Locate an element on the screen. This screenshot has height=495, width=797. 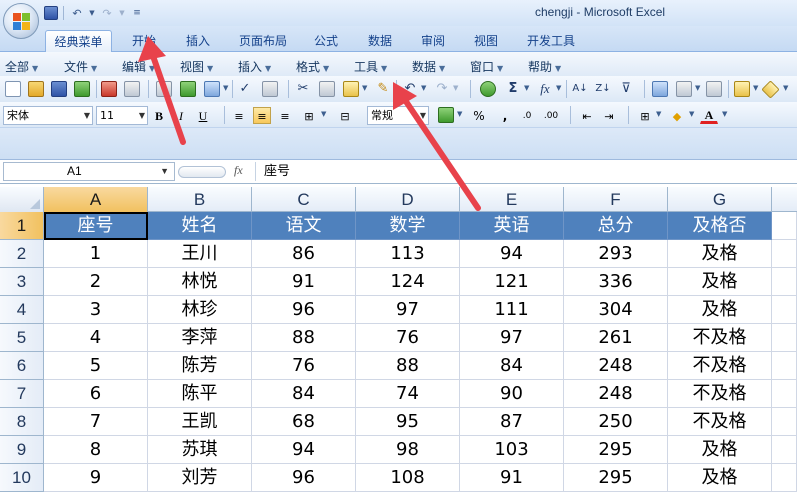
print-pdf-icon is located at coordinates (109, 89).